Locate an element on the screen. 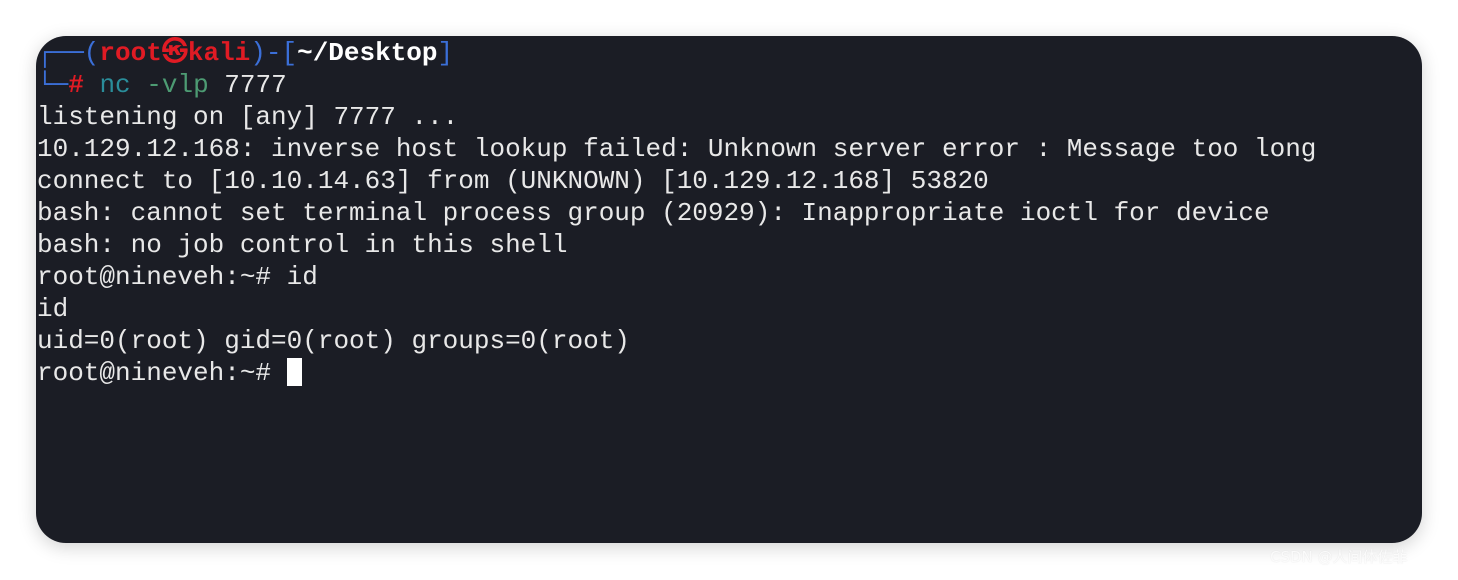  prompt-corner: ┌──( is located at coordinates (68, 53).